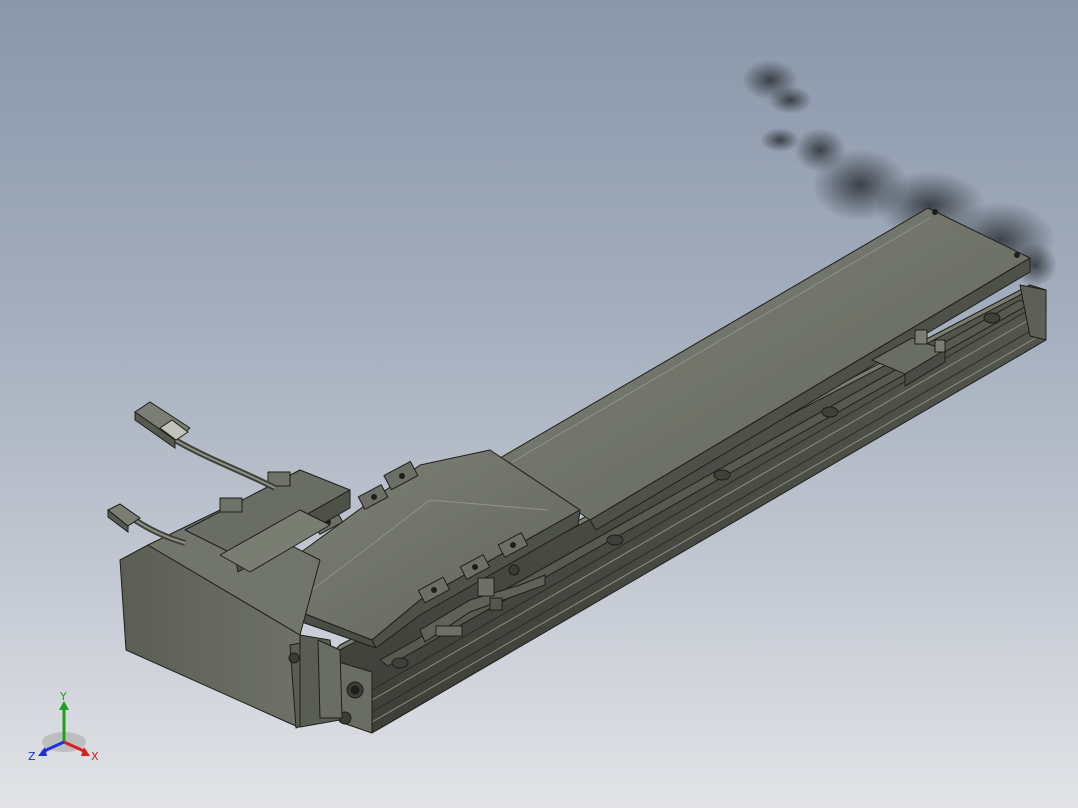 This screenshot has height=808, width=1078. I want to click on x-axis-label: X, so click(95, 756).